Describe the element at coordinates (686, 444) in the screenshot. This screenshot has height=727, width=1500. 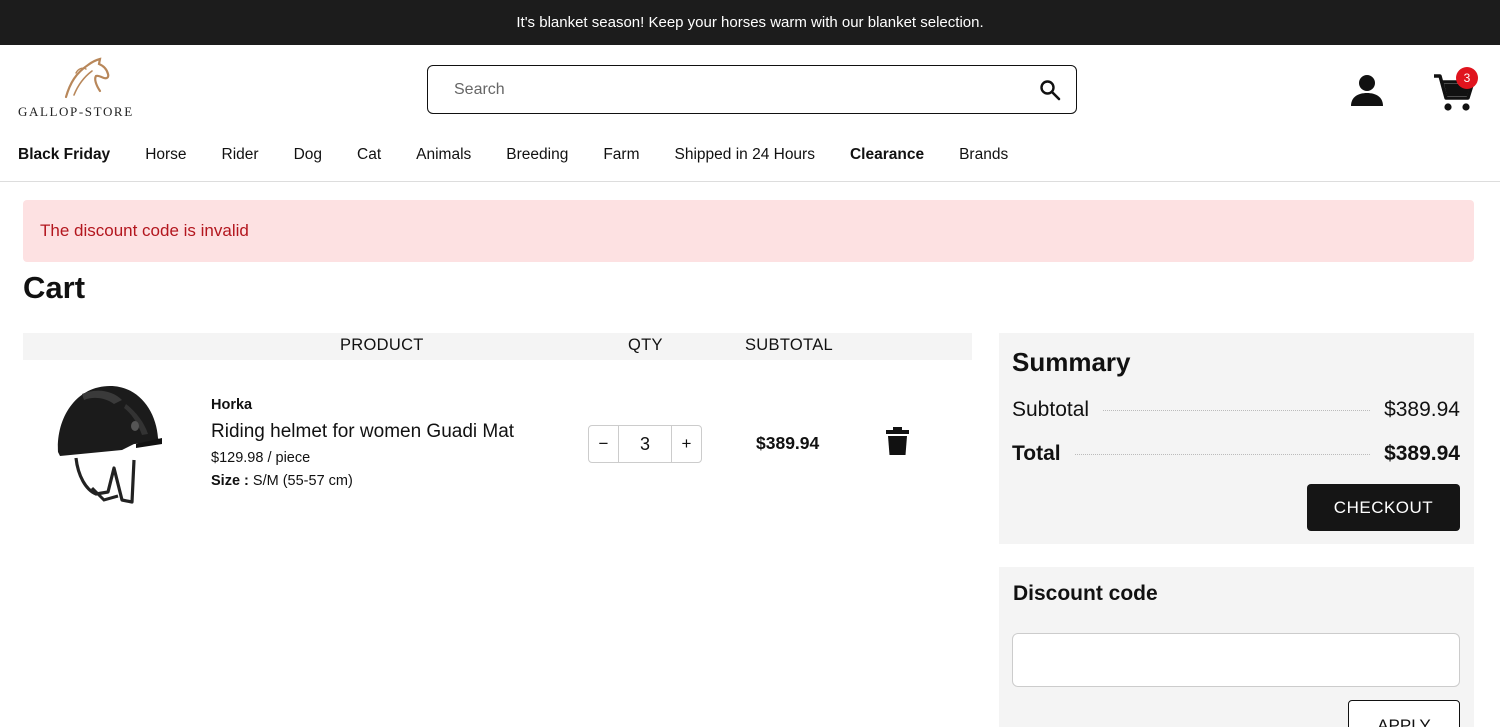
I see `increase-qty-button: +` at that location.